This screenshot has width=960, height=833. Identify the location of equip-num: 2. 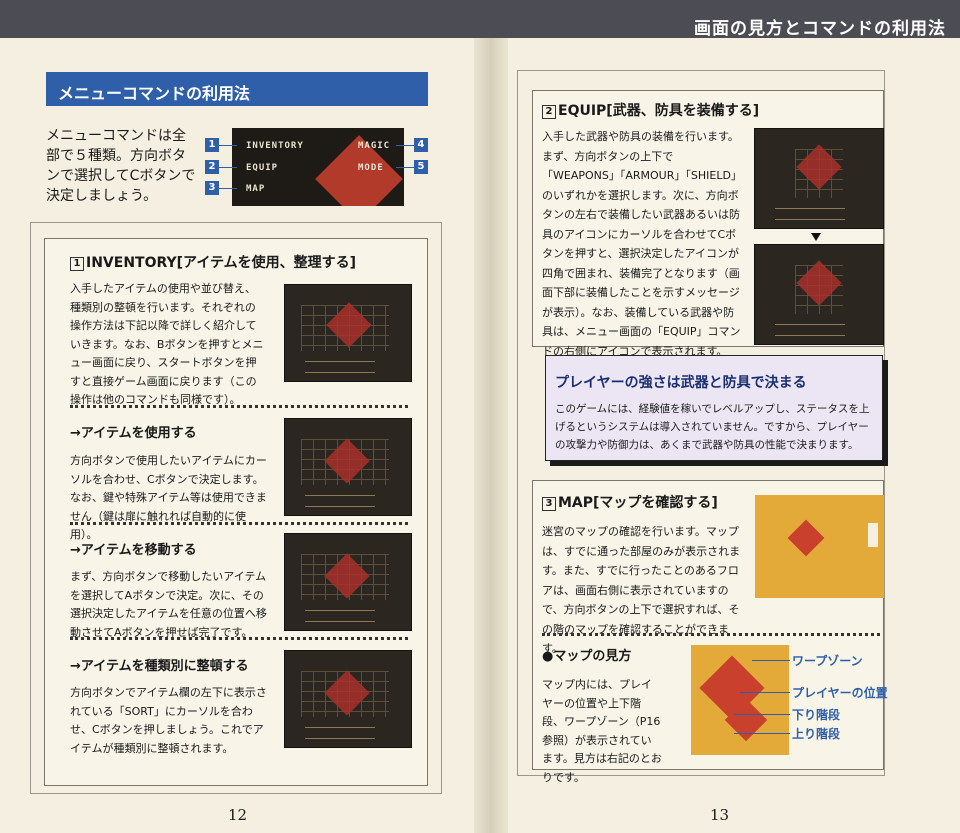
(549, 112).